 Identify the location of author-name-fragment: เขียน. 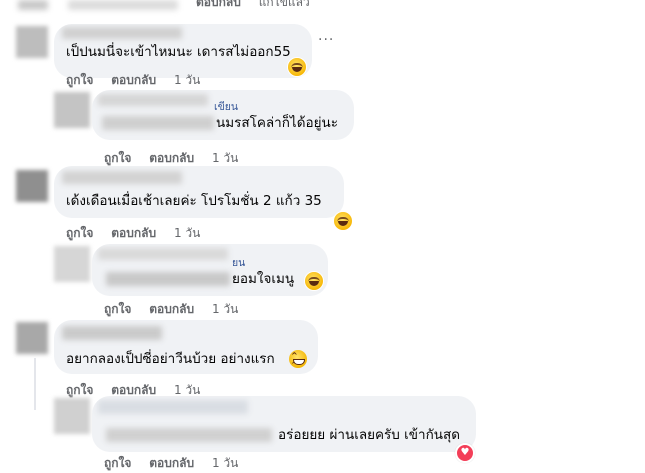
(226, 107).